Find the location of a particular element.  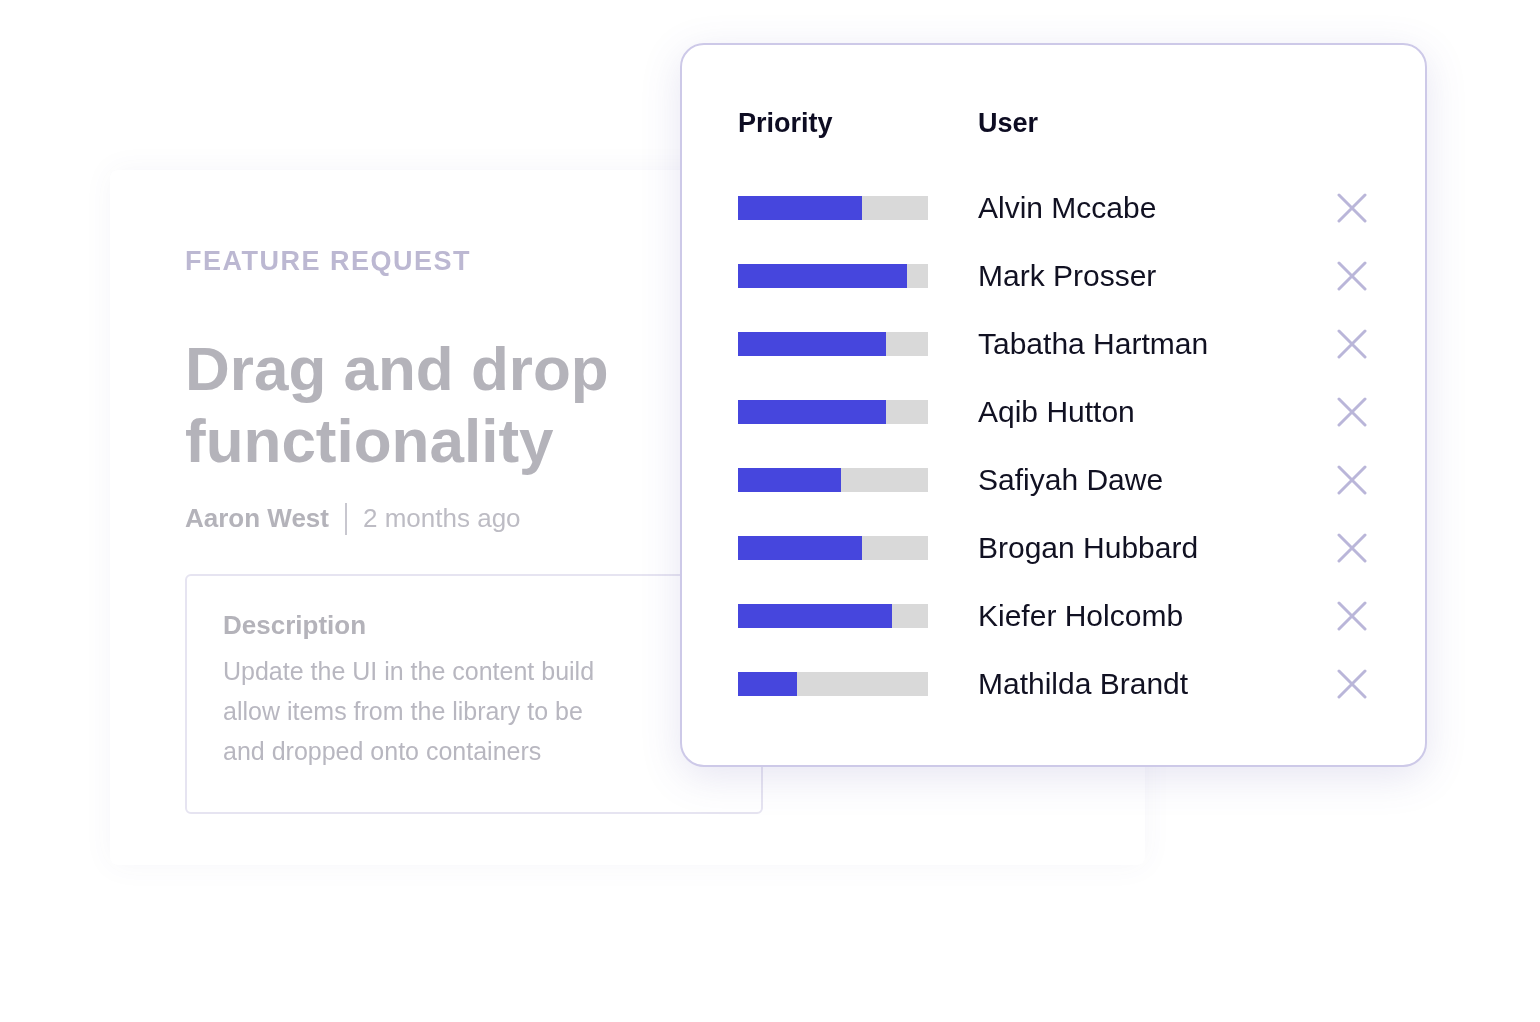

user-name: Mark Prosser is located at coordinates (1068, 276).